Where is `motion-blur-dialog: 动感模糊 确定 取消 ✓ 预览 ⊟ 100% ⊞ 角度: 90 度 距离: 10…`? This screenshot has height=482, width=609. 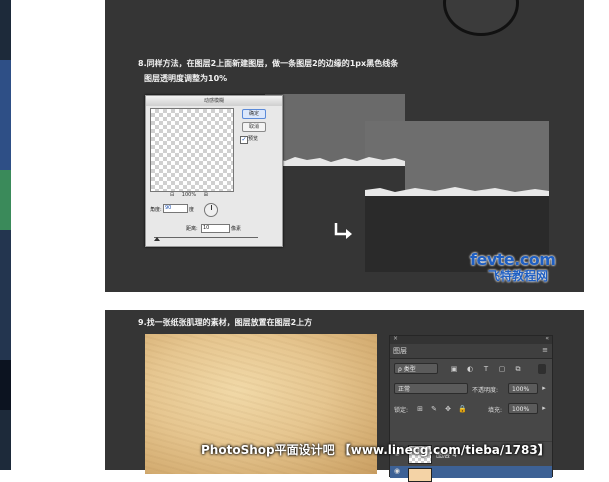
motion-blur-dialog: 动感模糊 确定 取消 ✓ 预览 ⊟ 100% ⊞ 角度: 90 度 距离: 10… is located at coordinates (214, 171).